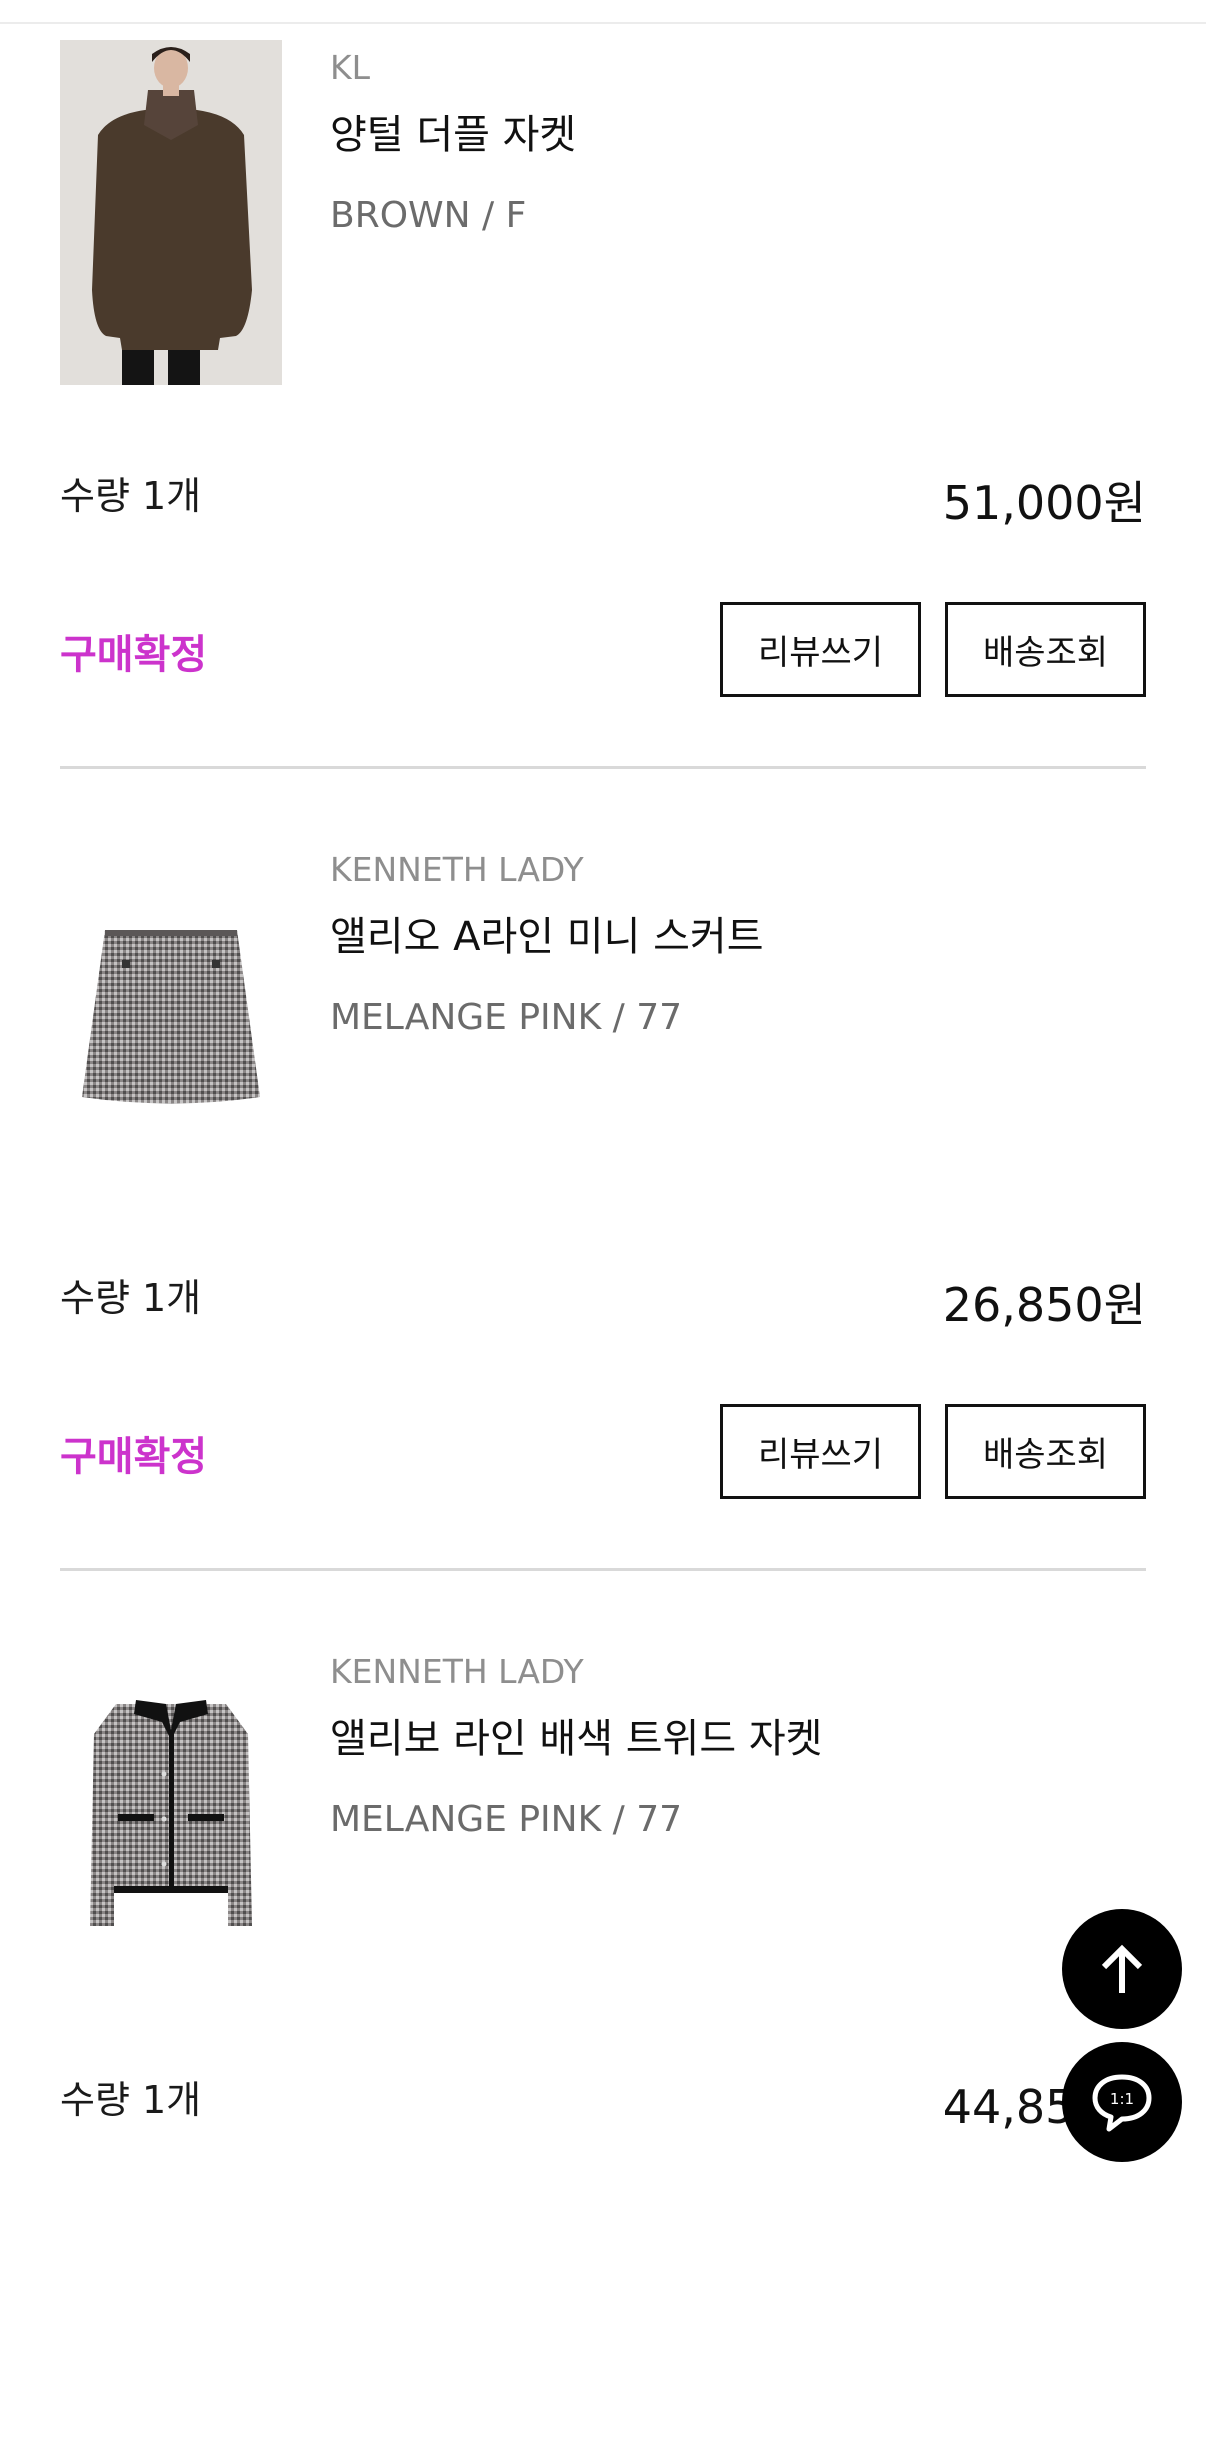 The height and width of the screenshot is (2444, 1206). I want to click on price-label: 26,850원, so click(1044, 1305).